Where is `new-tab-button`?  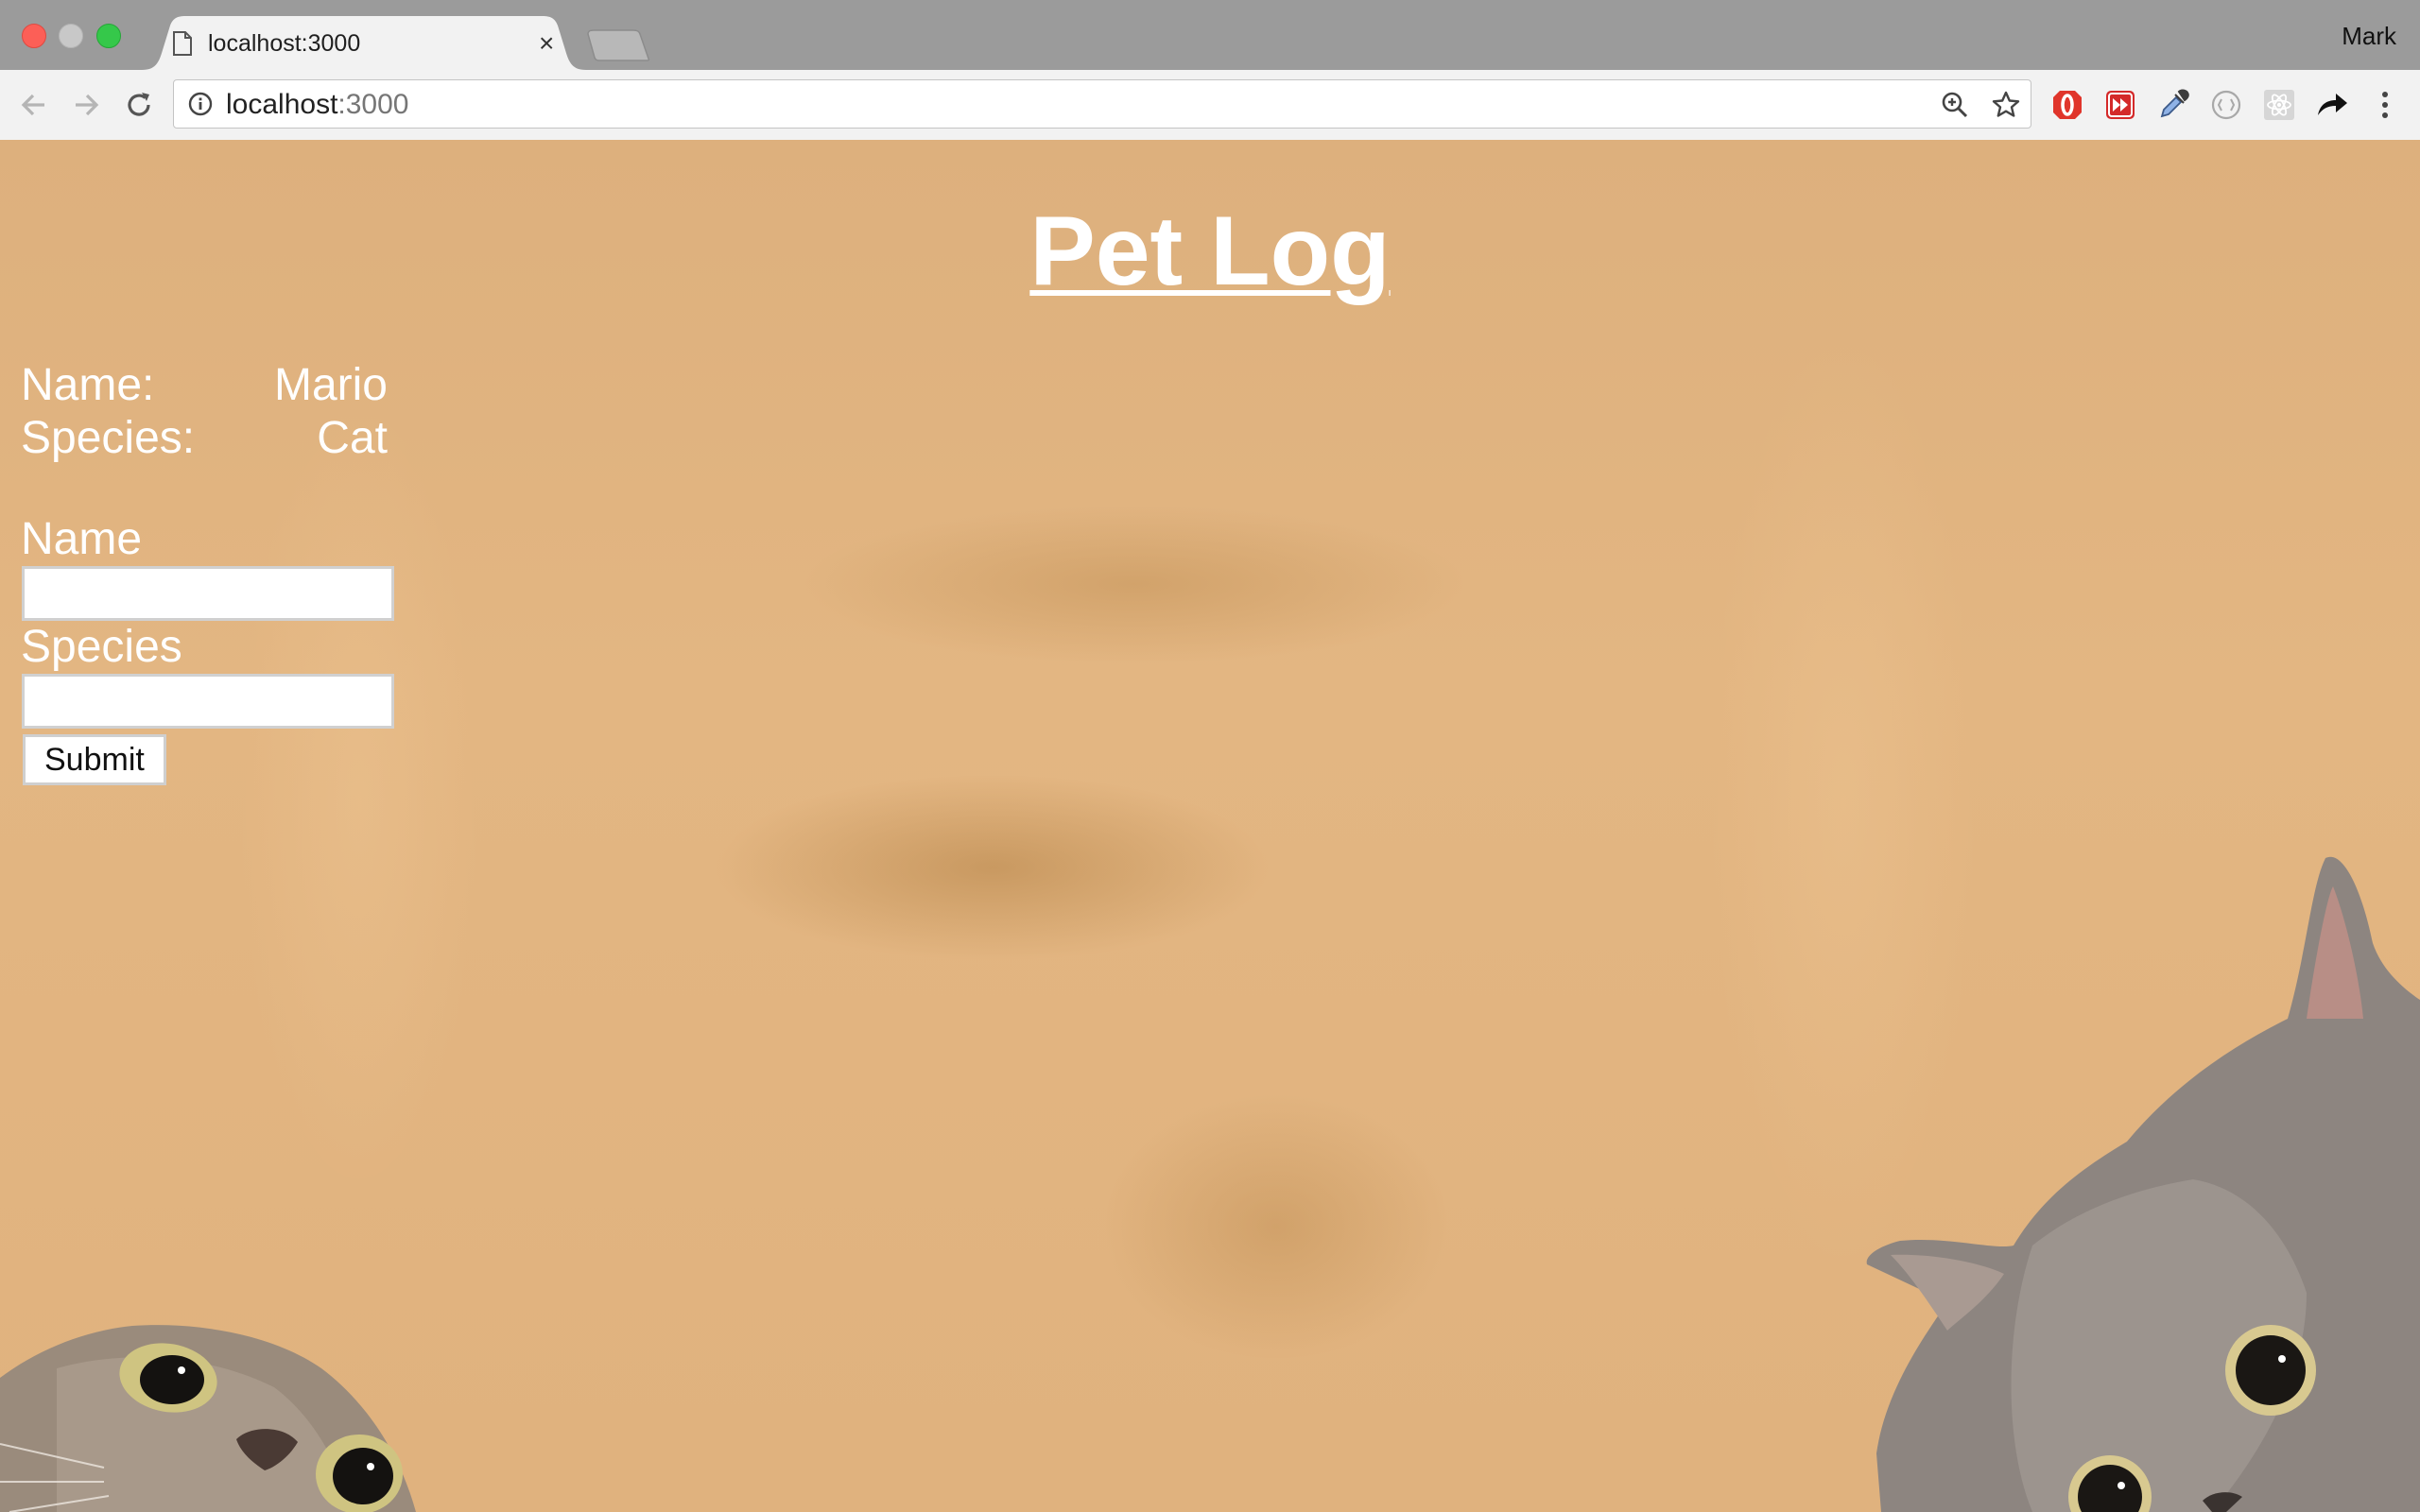
new-tab-button is located at coordinates (619, 45).